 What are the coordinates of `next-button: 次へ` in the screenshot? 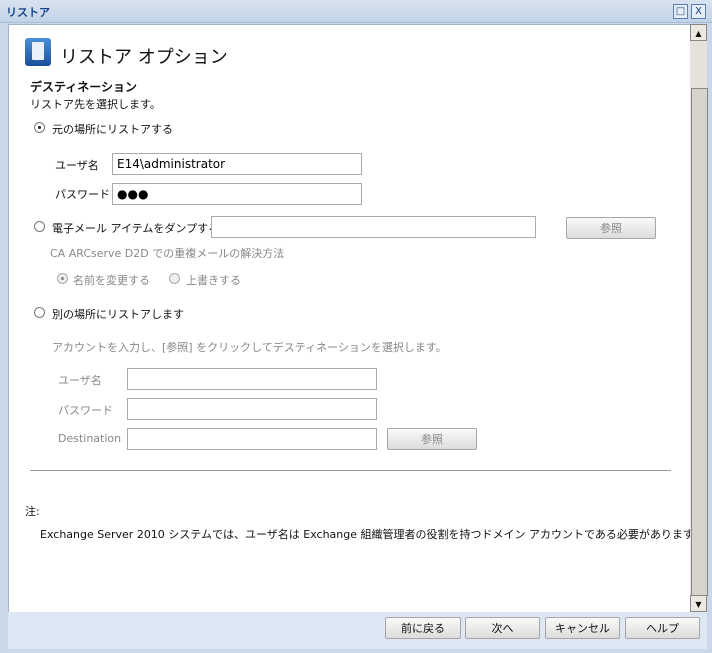 It's located at (502, 628).